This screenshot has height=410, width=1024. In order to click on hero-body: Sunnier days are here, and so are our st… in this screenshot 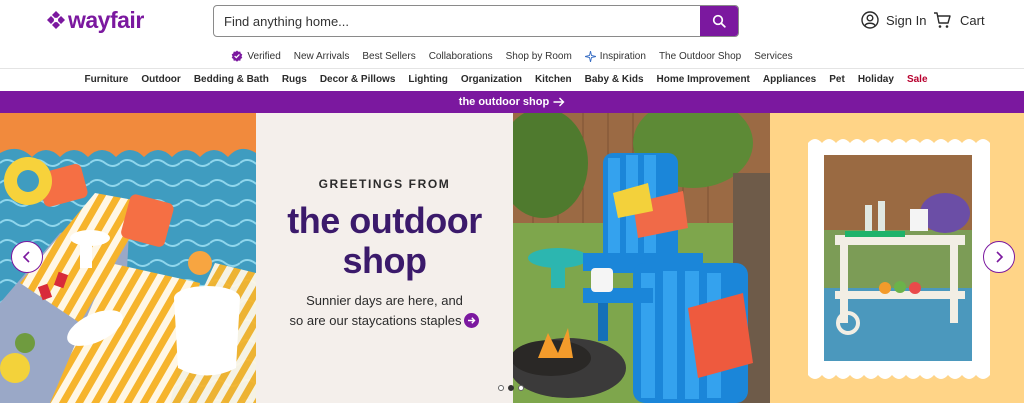, I will do `click(384, 311)`.